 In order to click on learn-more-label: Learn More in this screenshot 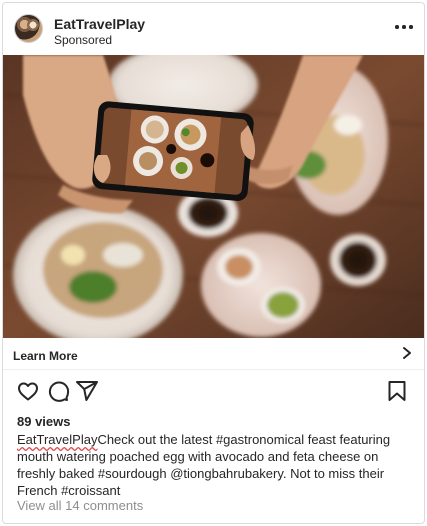, I will do `click(45, 356)`.